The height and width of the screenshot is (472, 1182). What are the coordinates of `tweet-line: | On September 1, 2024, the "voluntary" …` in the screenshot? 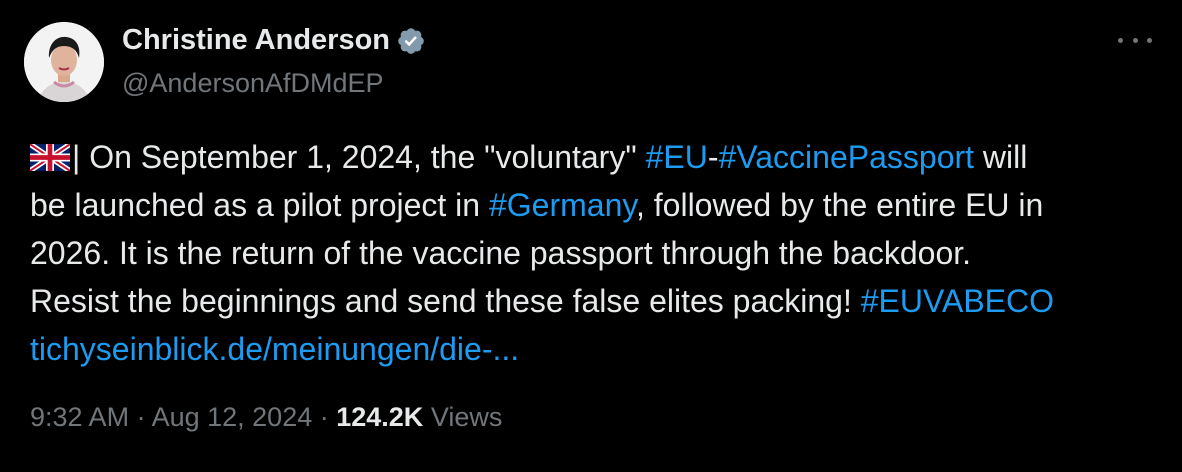 It's located at (595, 157).